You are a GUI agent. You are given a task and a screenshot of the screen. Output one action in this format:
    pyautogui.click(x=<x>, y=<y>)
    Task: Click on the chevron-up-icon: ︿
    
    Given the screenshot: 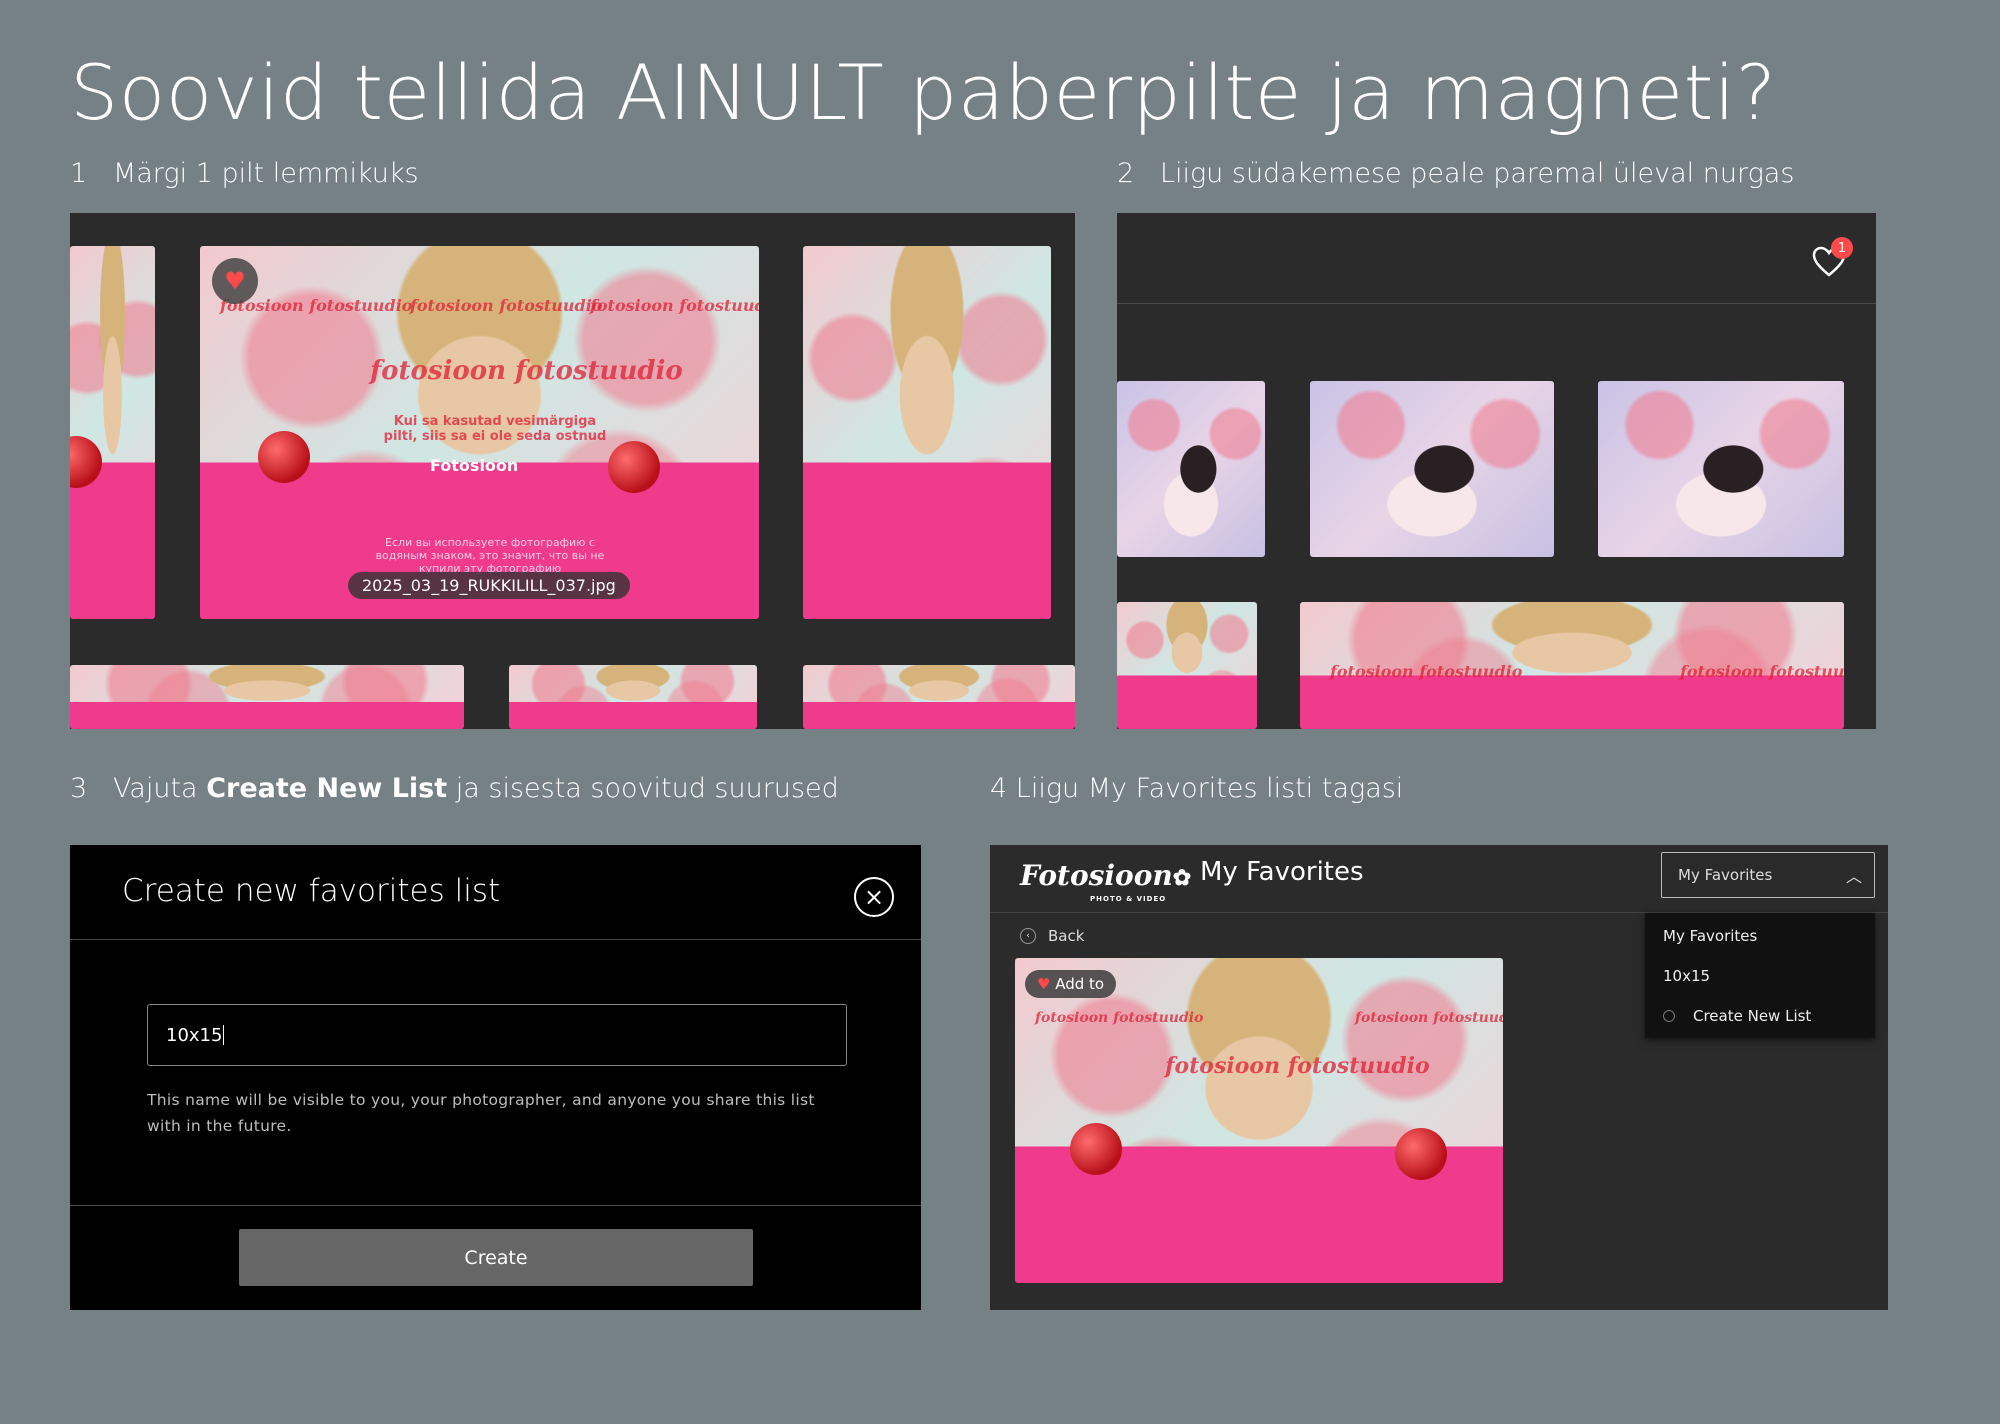 What is the action you would take?
    pyautogui.click(x=1853, y=876)
    